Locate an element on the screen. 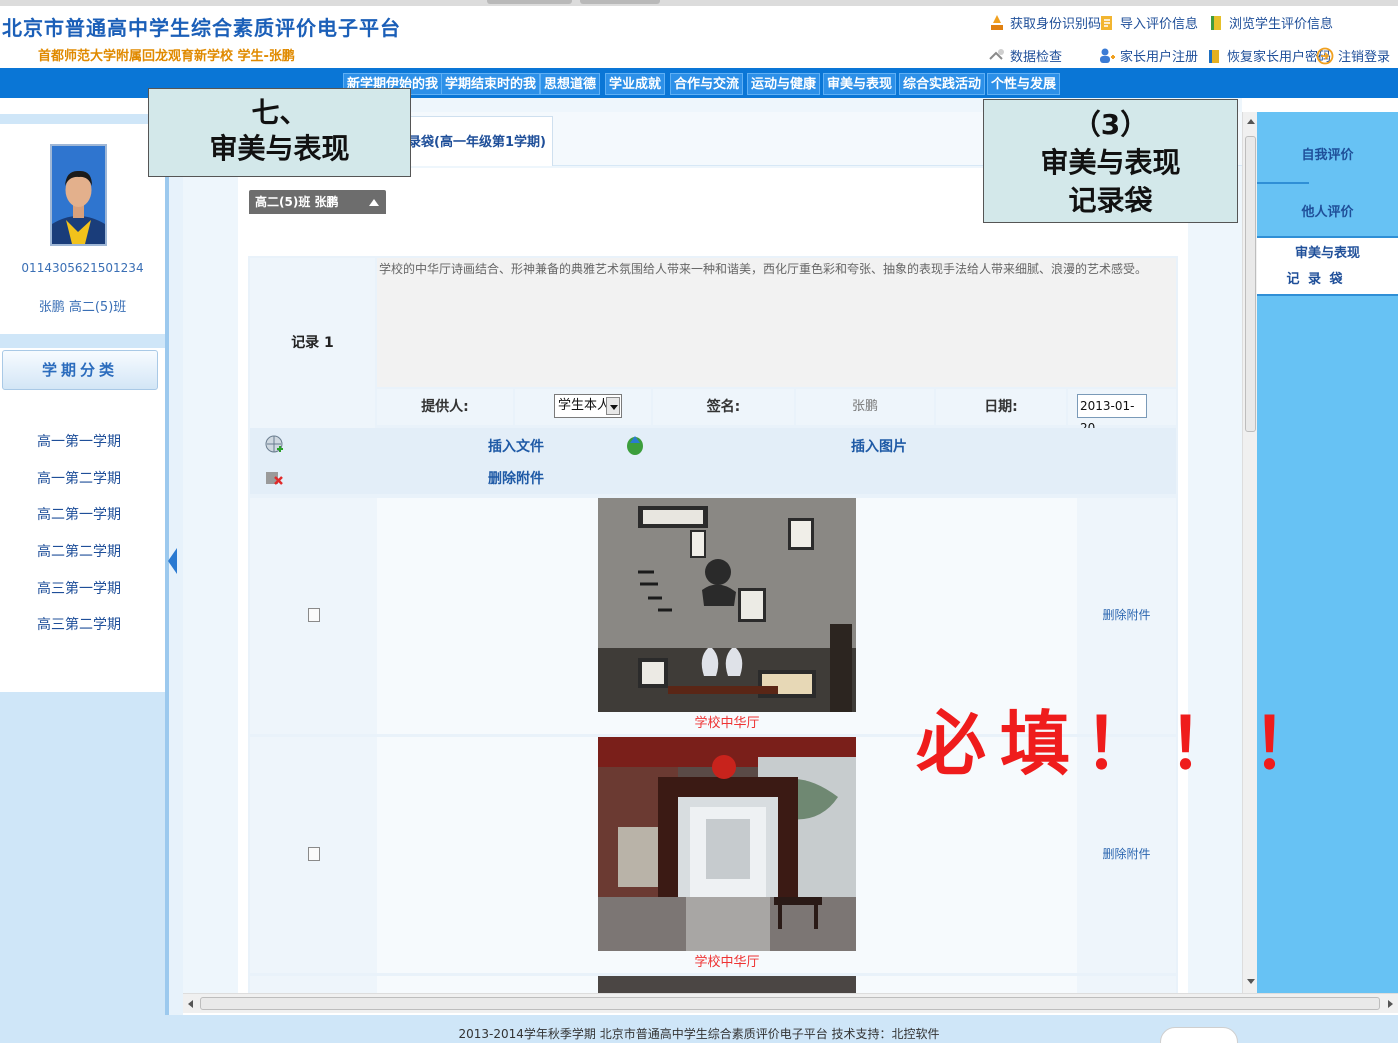 This screenshot has height=1043, width=1398. annotation-line: 记录袋 is located at coordinates (1110, 200).